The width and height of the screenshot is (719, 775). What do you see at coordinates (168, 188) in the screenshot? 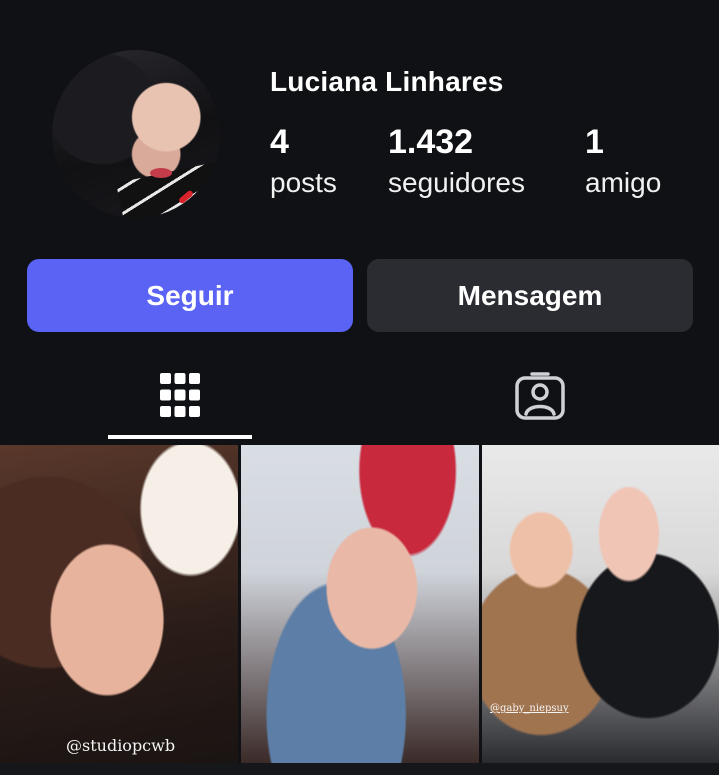
I see `avatar-scarf` at bounding box center [168, 188].